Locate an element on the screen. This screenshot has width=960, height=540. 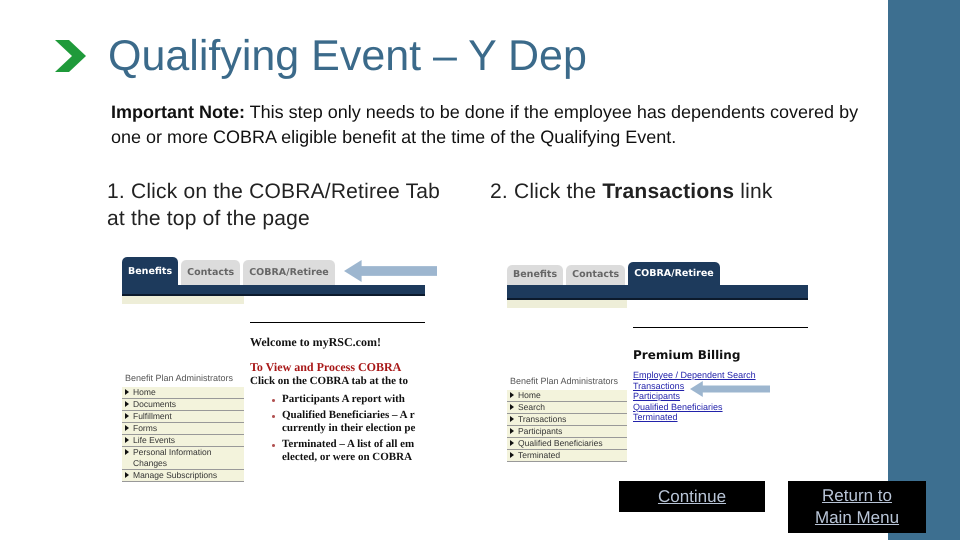
welcome-heading: Welcome to myRSC.com! is located at coordinates (316, 342).